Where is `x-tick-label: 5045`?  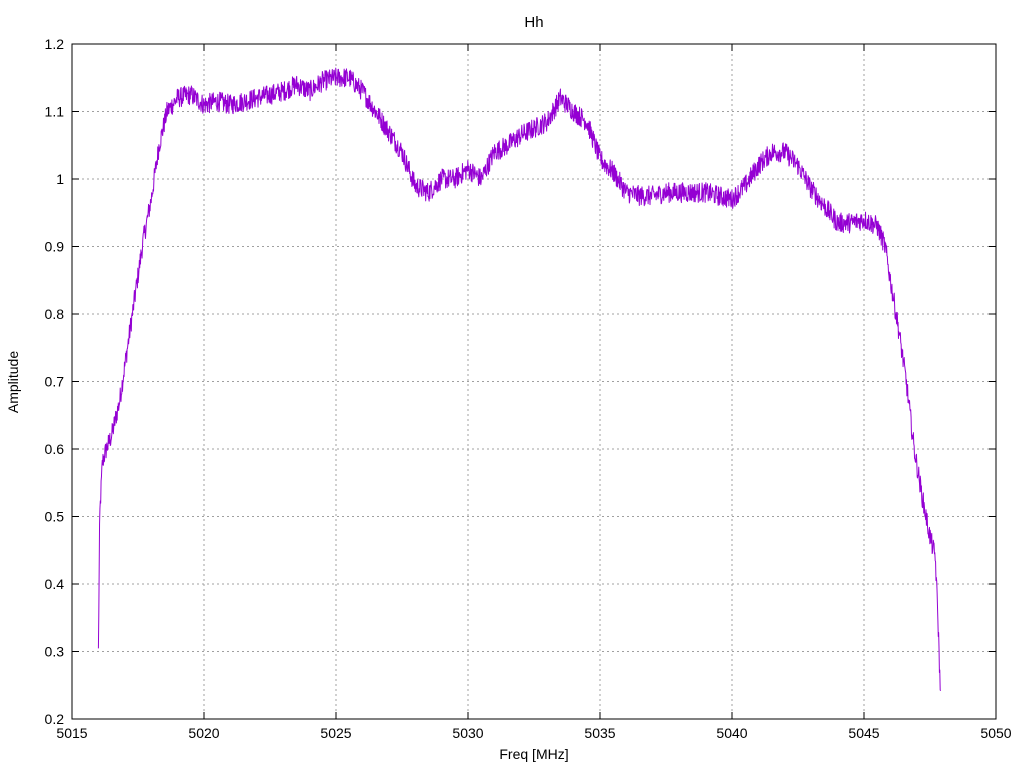
x-tick-label: 5045 is located at coordinates (863, 733).